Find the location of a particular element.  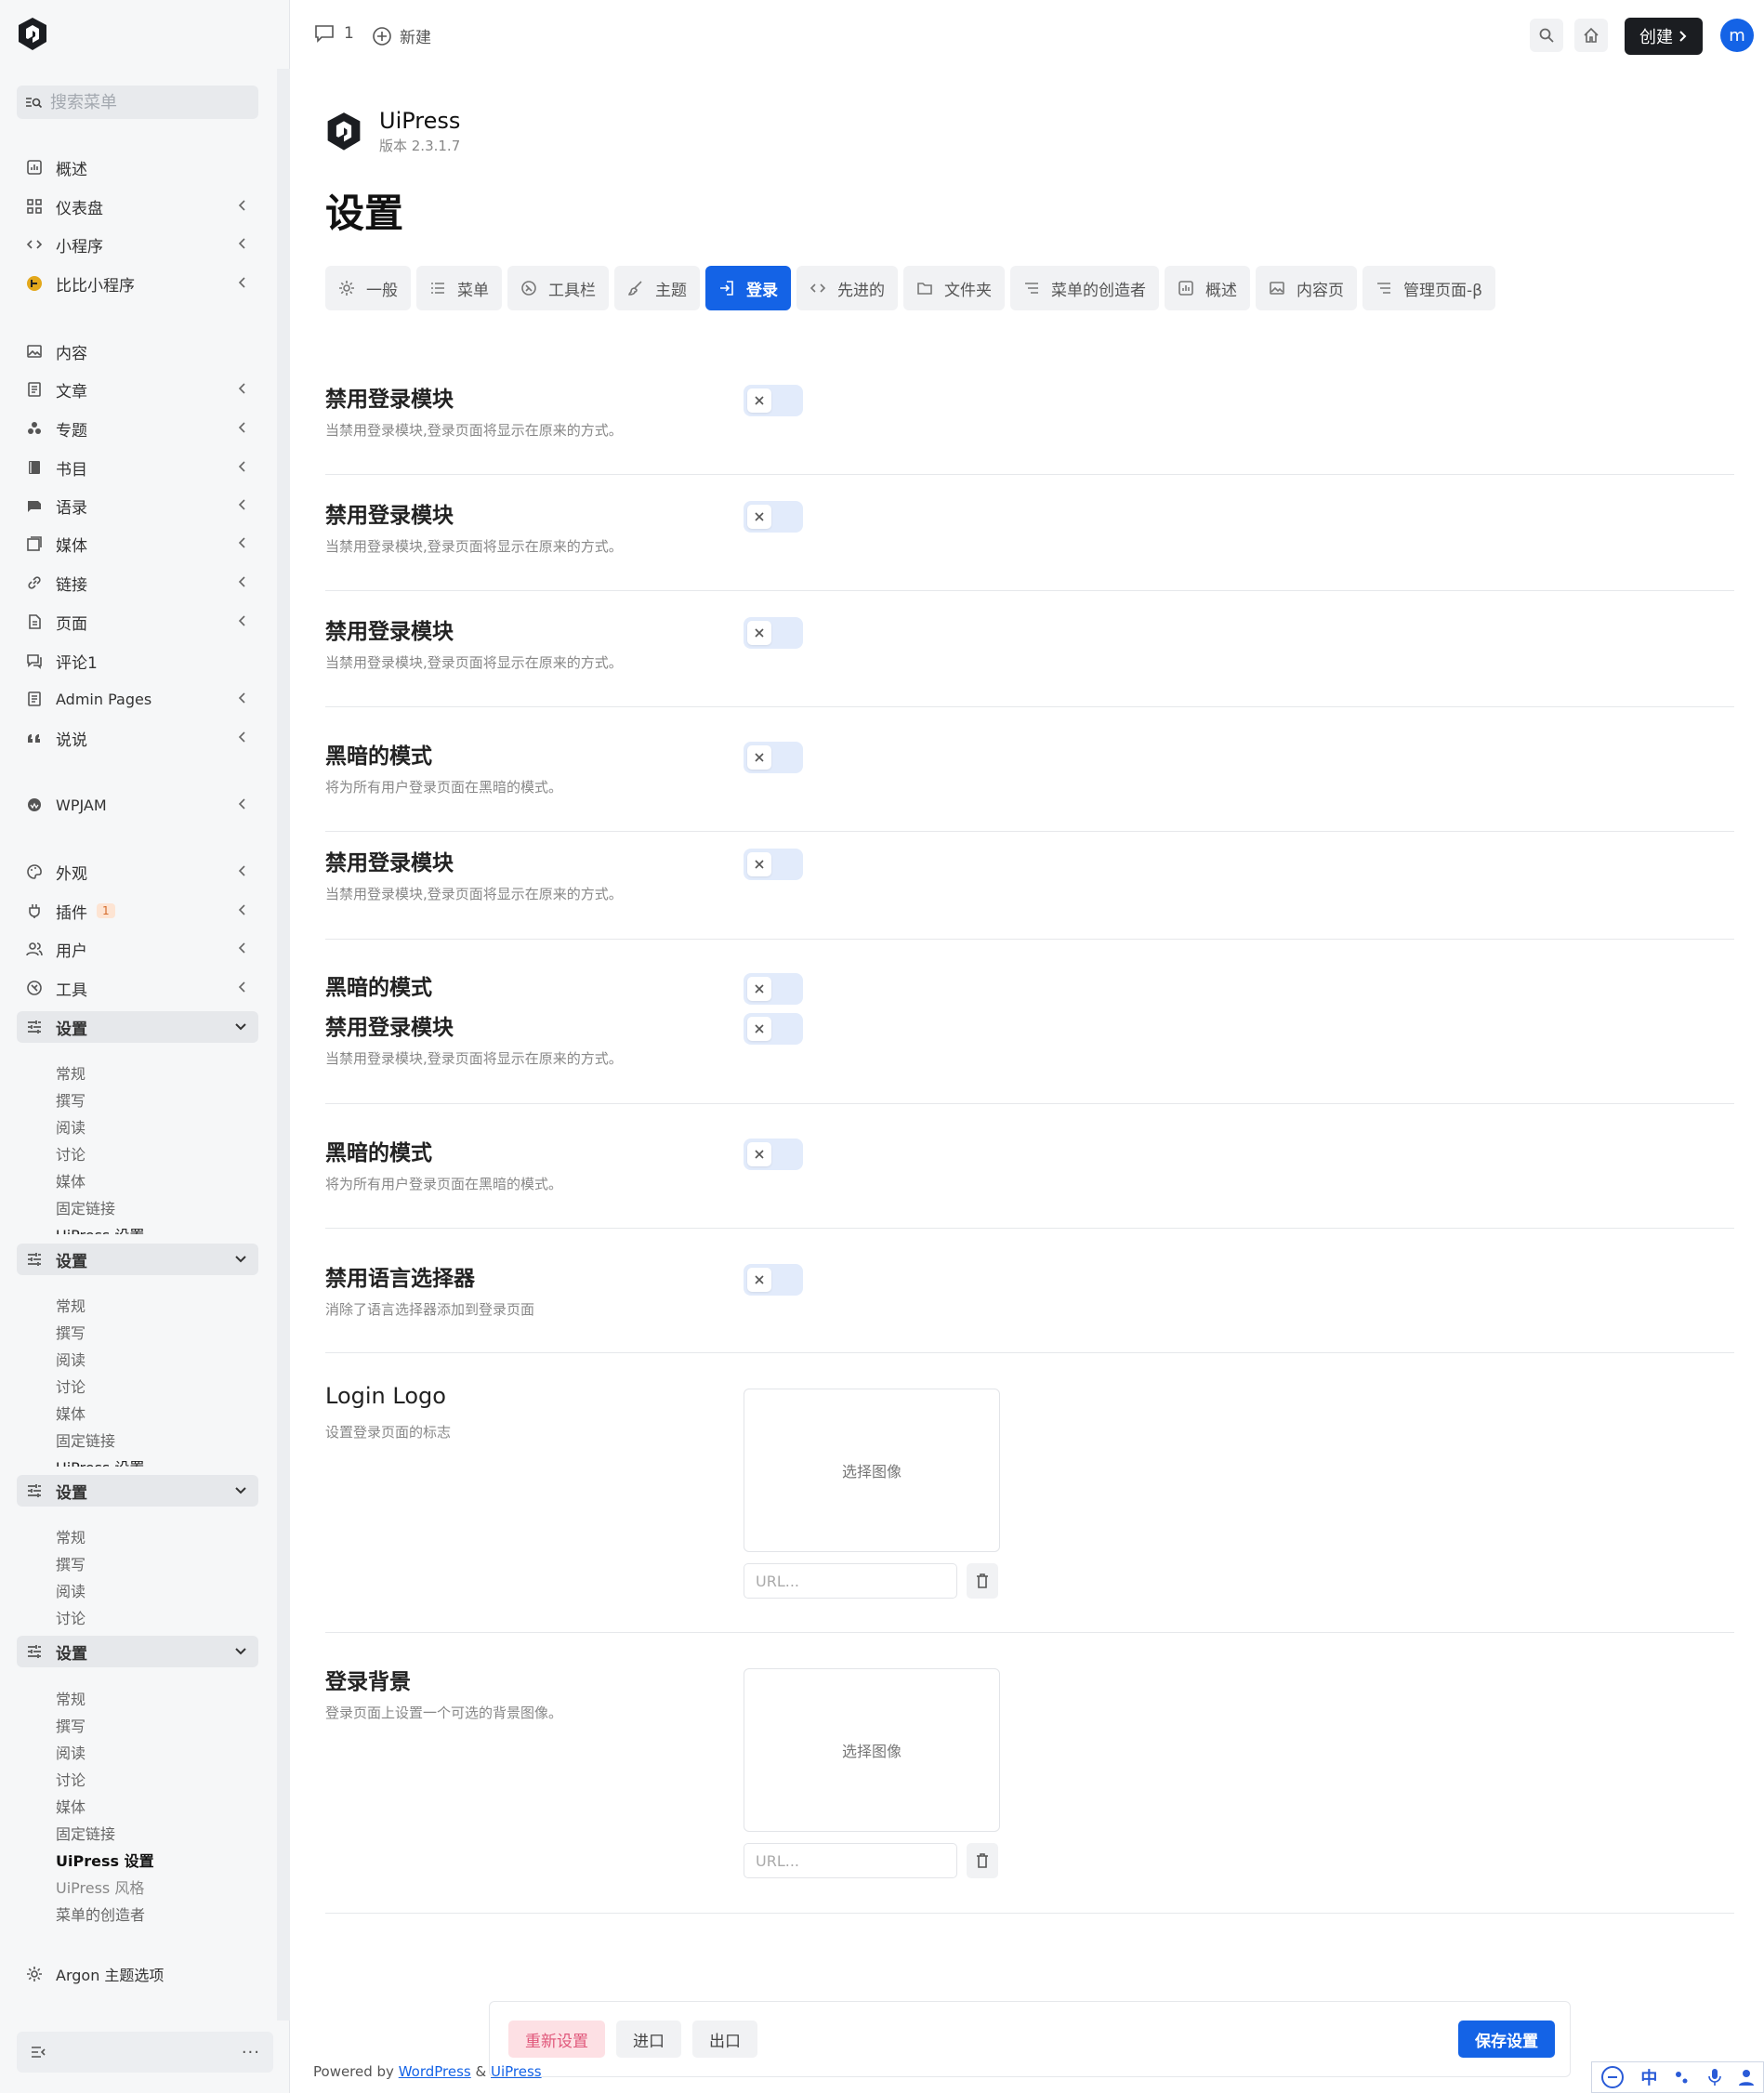

sidebar-item-21: 设置 is located at coordinates (137, 1259).